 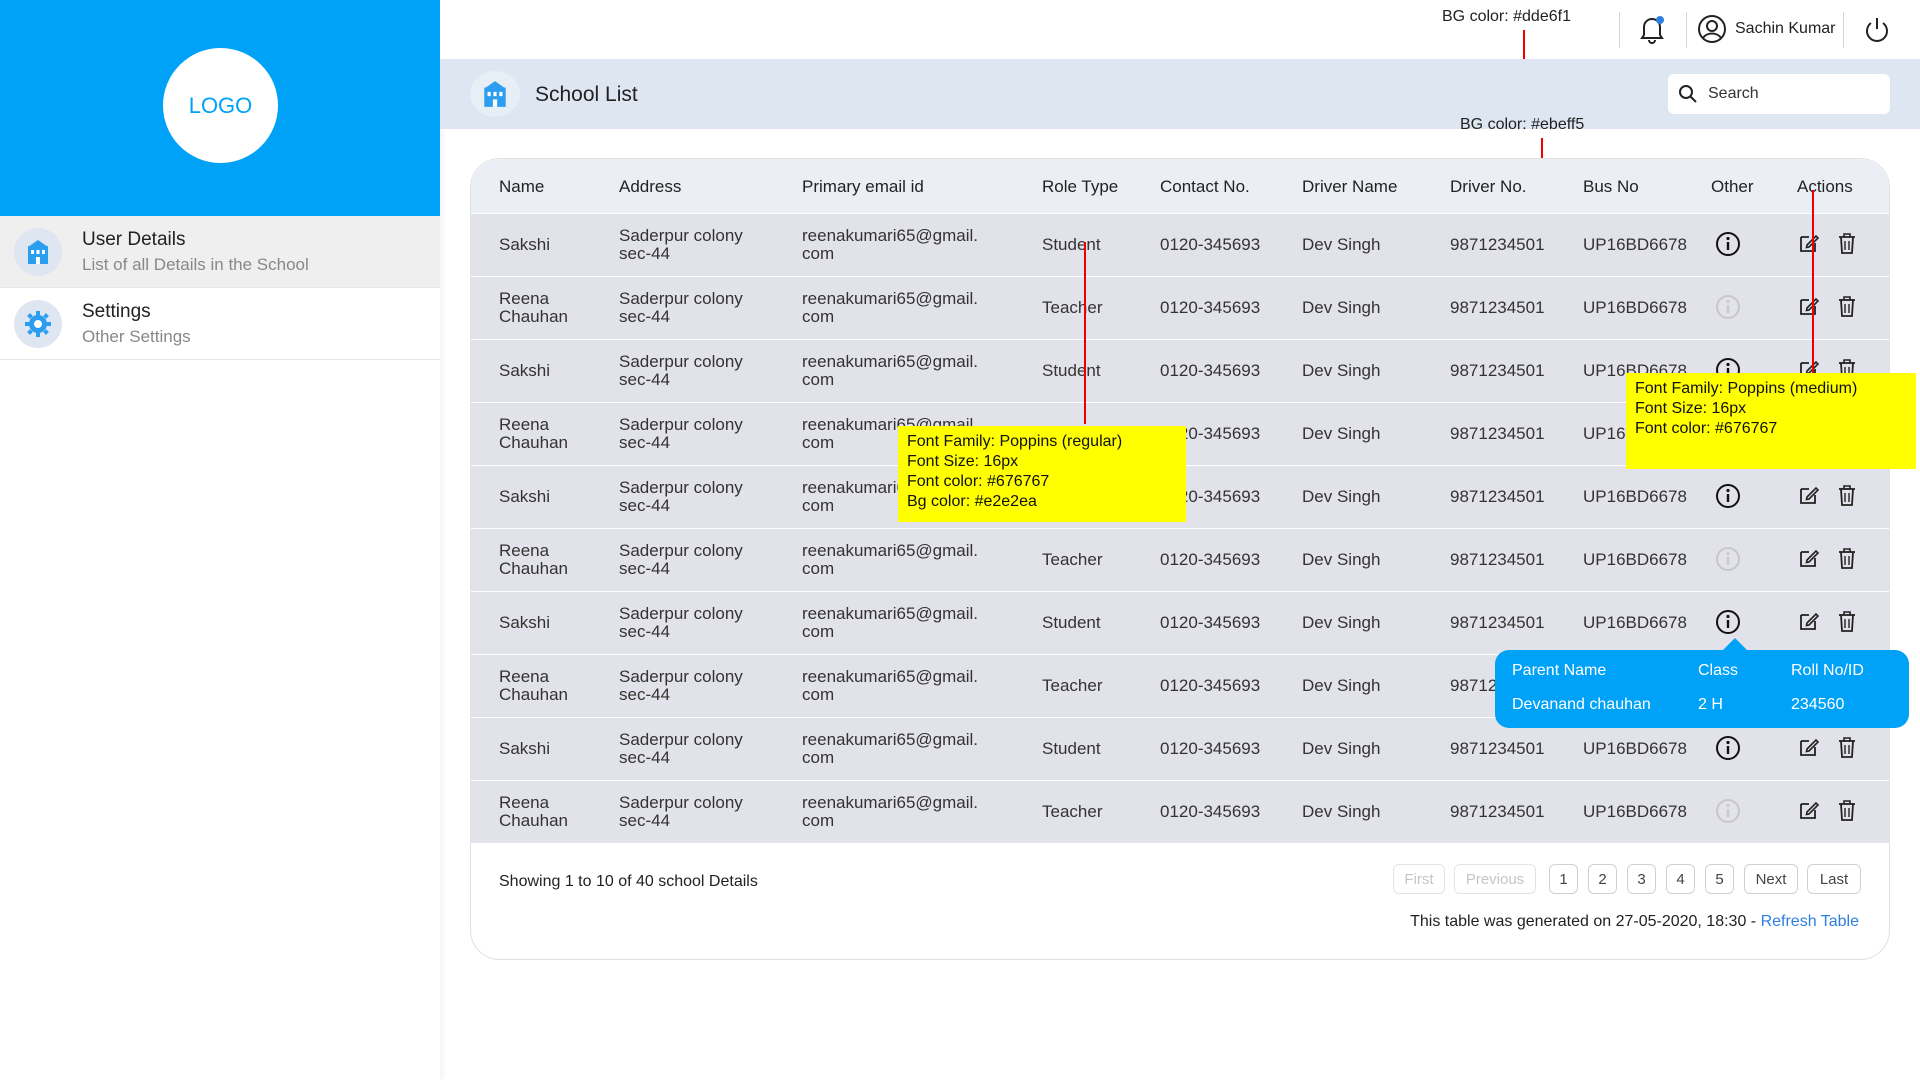 What do you see at coordinates (1522, 124) in the screenshot?
I see `annotation-bg-note: BG color: #ebeff5` at bounding box center [1522, 124].